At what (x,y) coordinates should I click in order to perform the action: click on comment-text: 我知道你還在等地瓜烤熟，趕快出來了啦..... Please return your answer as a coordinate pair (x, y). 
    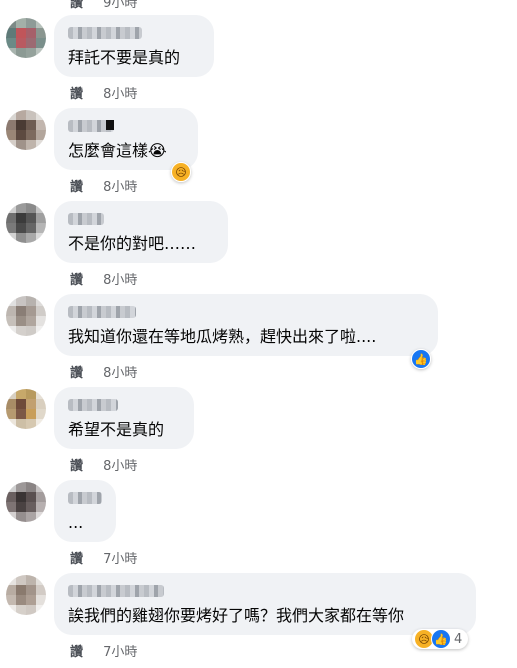
    Looking at the image, I should click on (222, 336).